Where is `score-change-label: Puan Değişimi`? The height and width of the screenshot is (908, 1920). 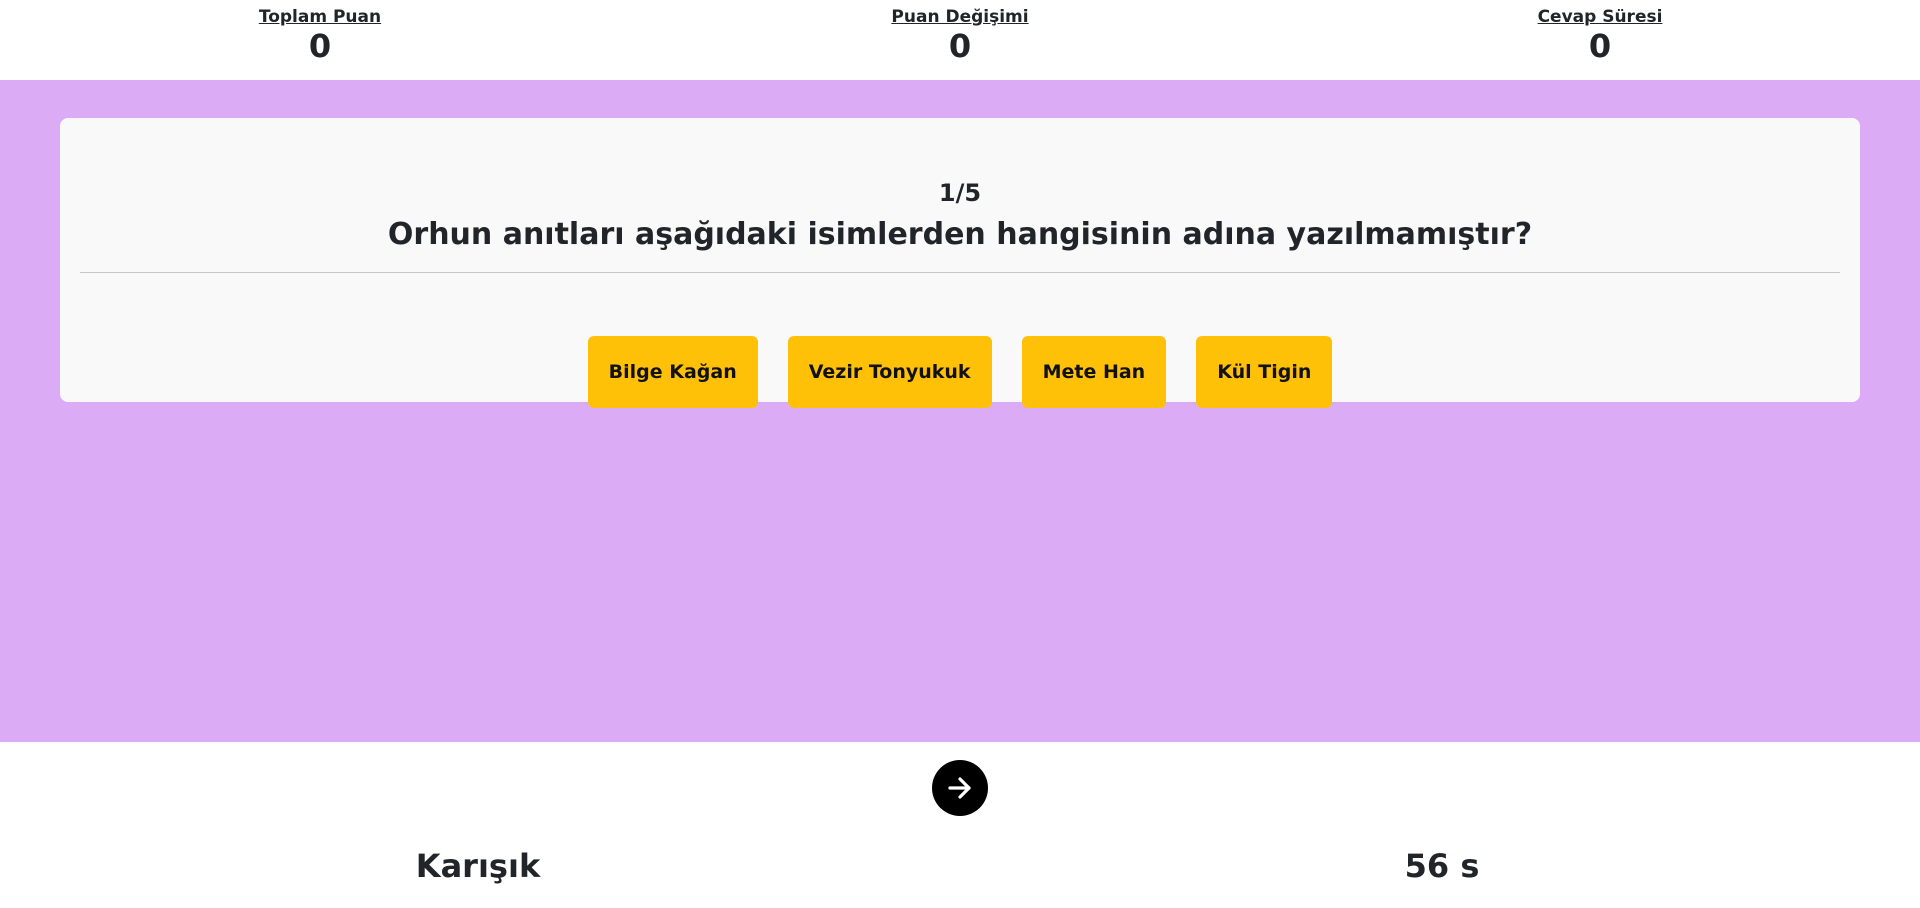
score-change-label: Puan Değişimi is located at coordinates (960, 17).